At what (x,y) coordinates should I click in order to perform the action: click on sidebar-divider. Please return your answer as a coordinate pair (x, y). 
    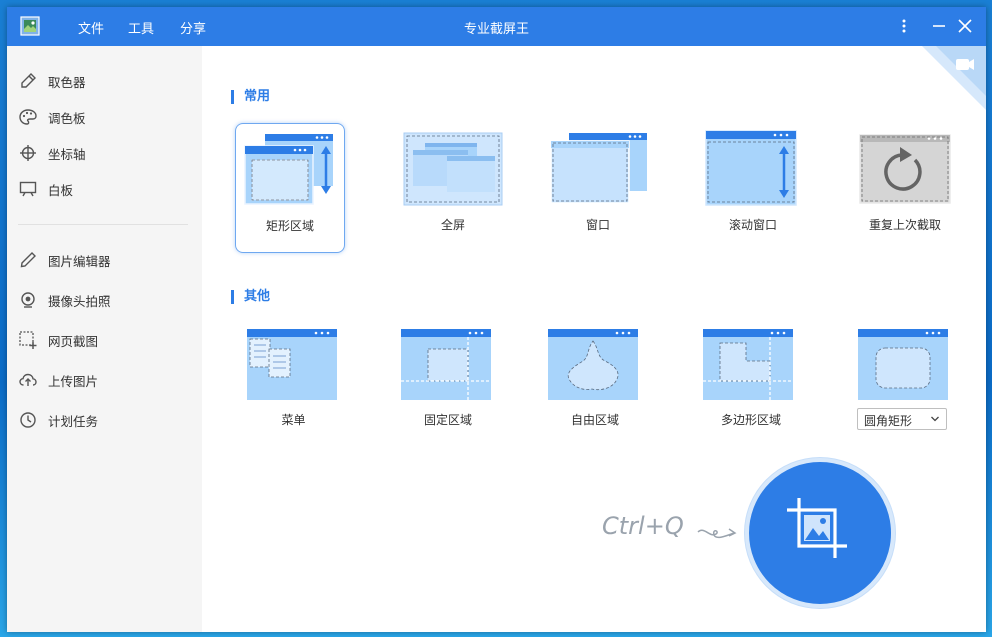
    Looking at the image, I should click on (103, 224).